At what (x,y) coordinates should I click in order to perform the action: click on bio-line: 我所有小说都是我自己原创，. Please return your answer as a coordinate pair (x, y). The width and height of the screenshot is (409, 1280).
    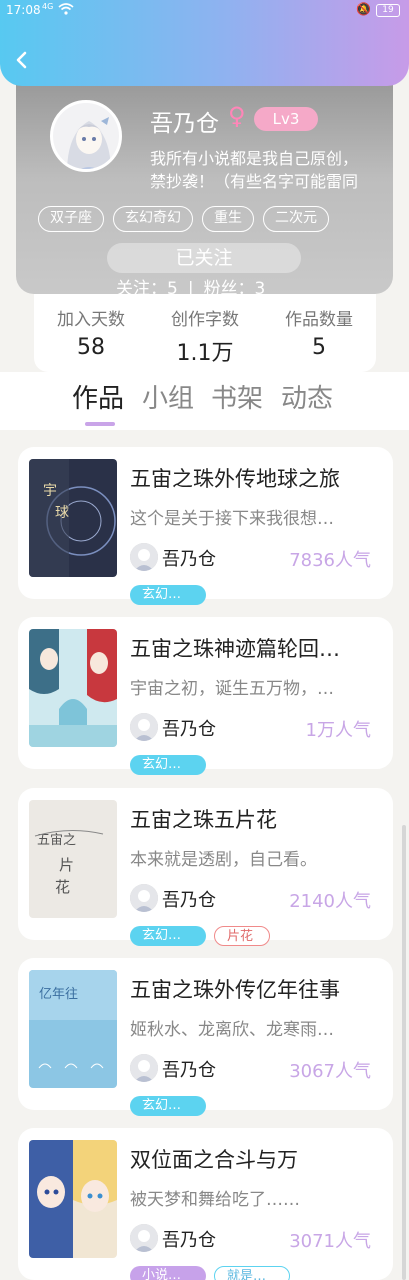
    Looking at the image, I should click on (254, 158).